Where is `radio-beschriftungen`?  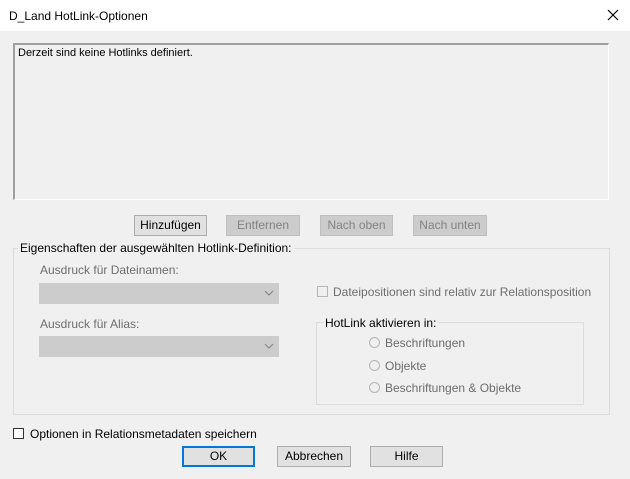 radio-beschriftungen is located at coordinates (374, 342).